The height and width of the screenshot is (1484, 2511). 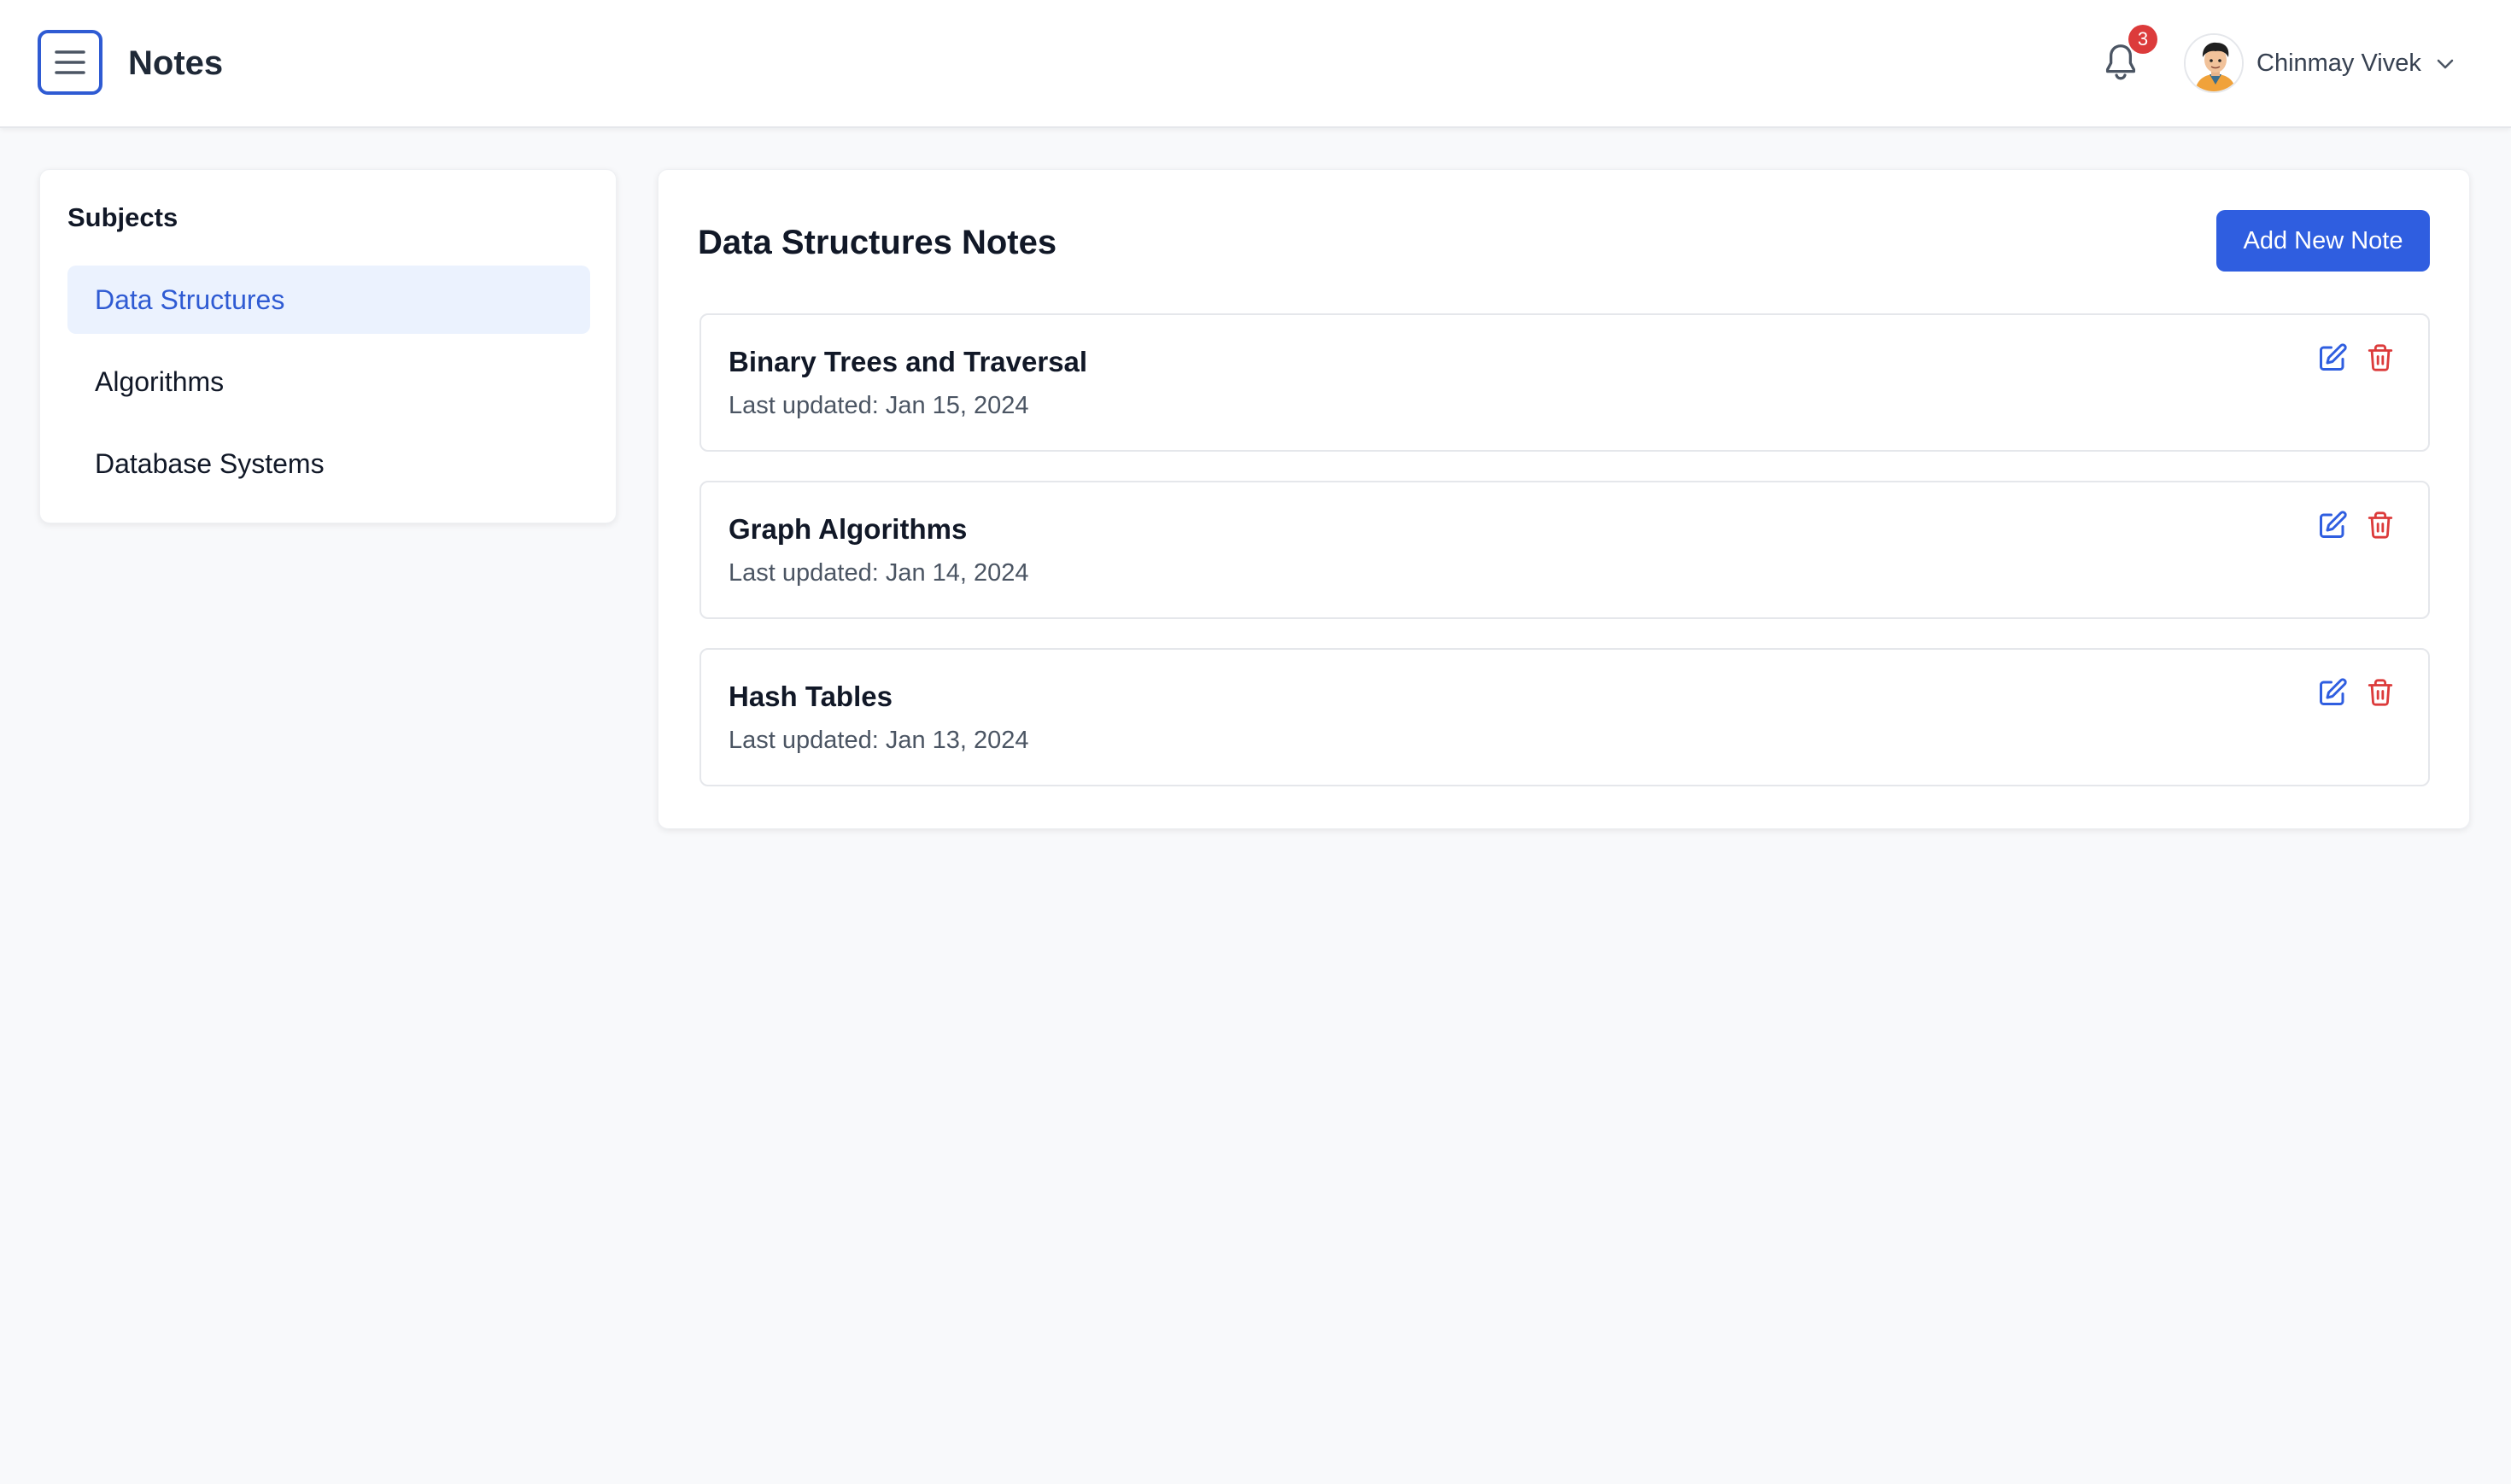 I want to click on avatar, so click(x=2214, y=63).